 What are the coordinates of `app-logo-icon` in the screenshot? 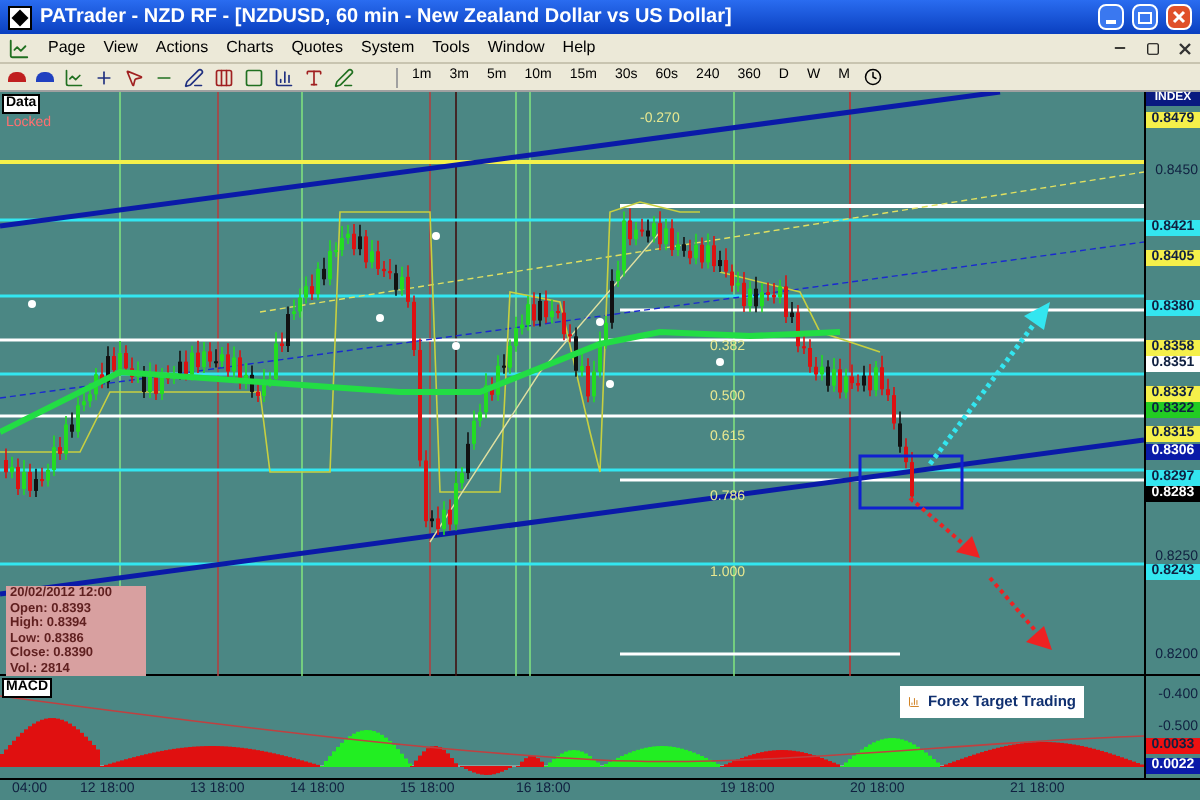 It's located at (20, 17).